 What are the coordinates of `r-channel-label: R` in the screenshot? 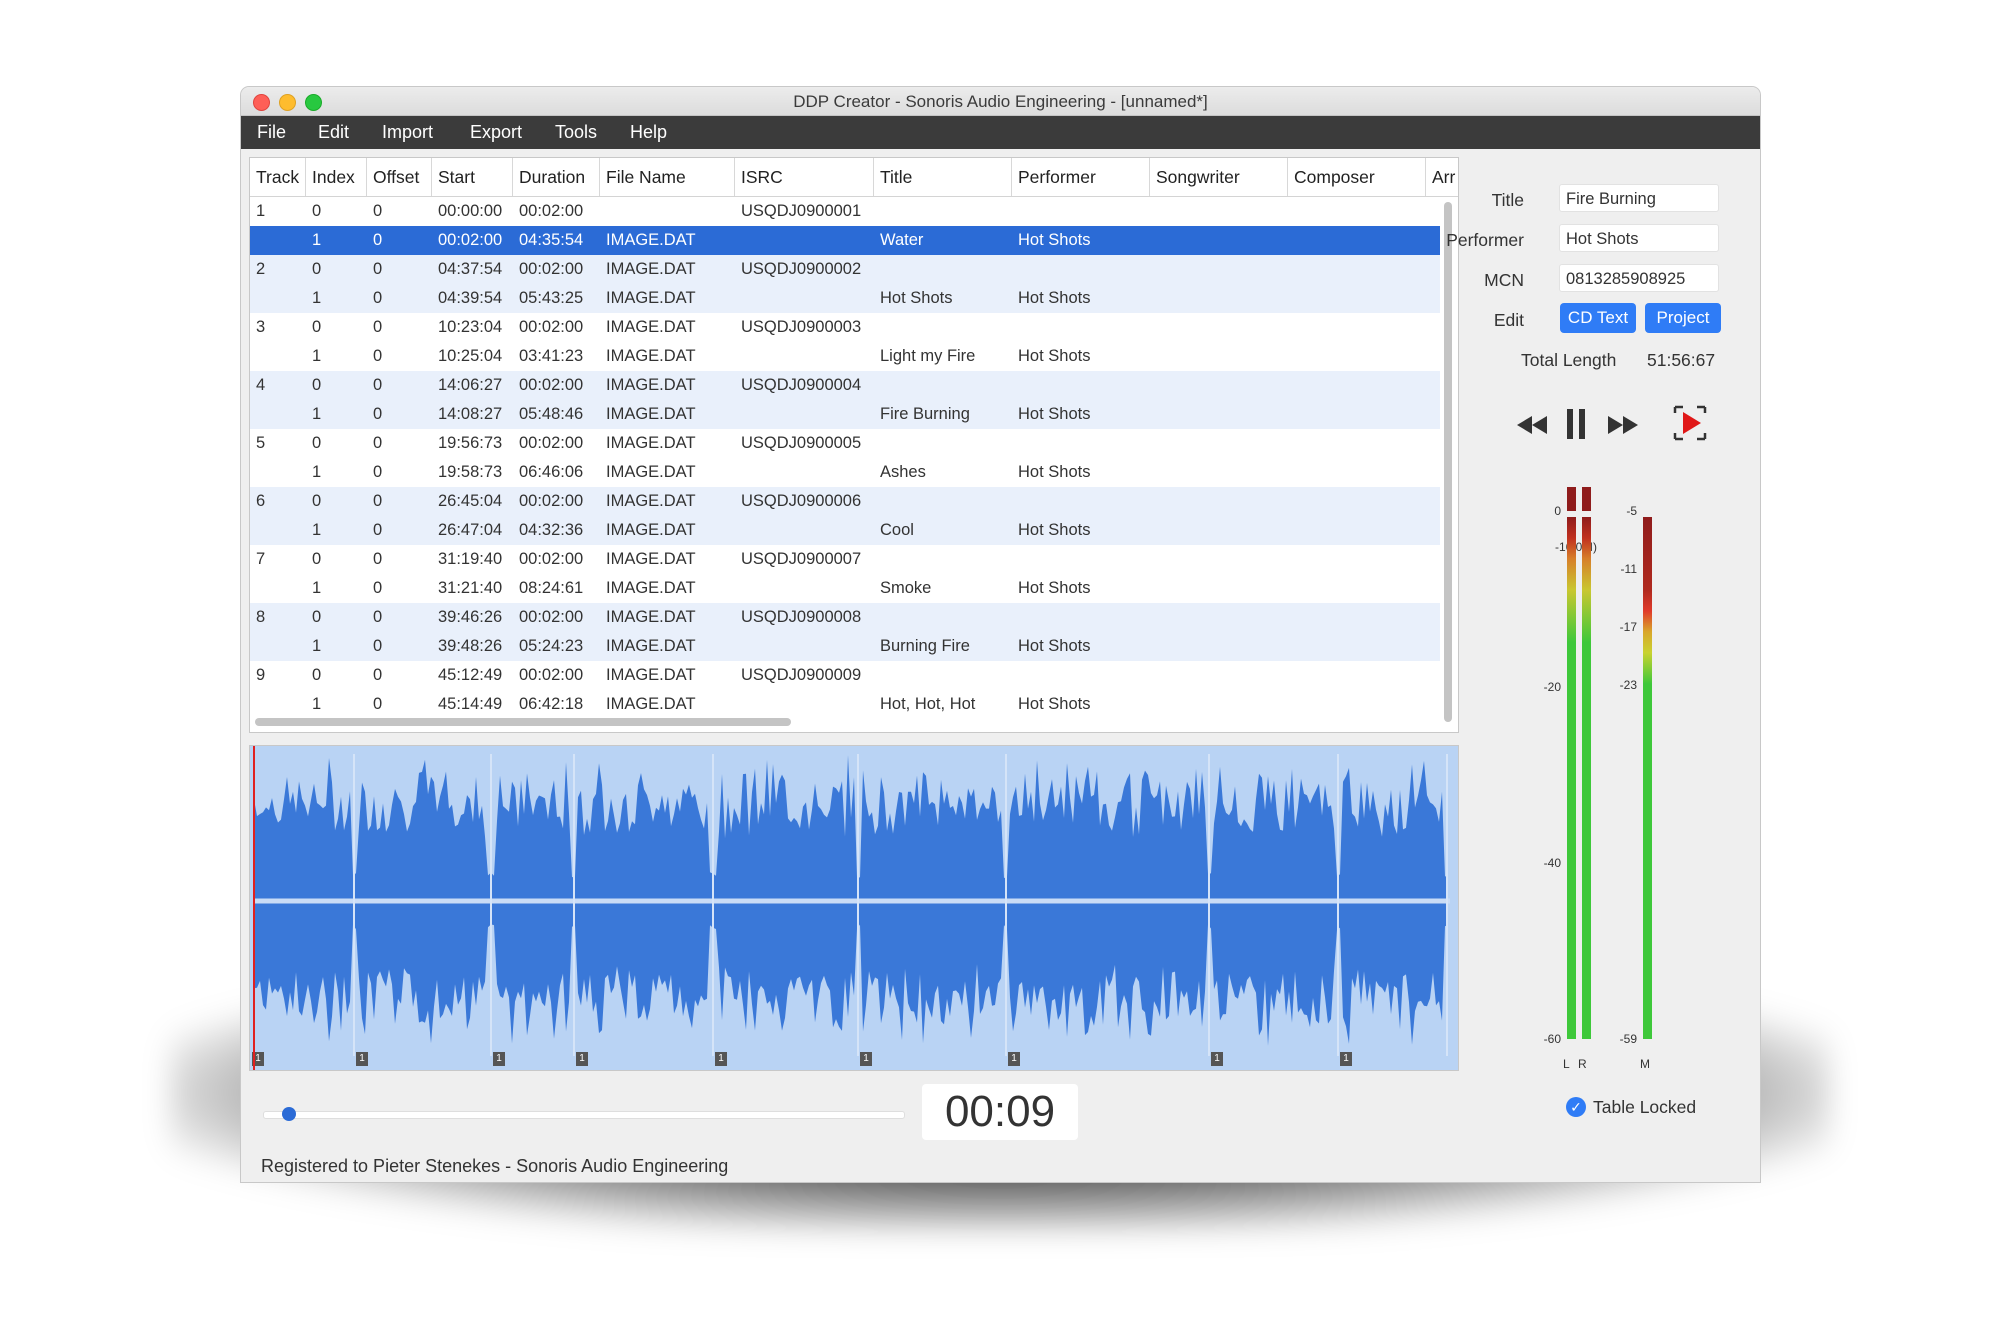 It's located at (1582, 1064).